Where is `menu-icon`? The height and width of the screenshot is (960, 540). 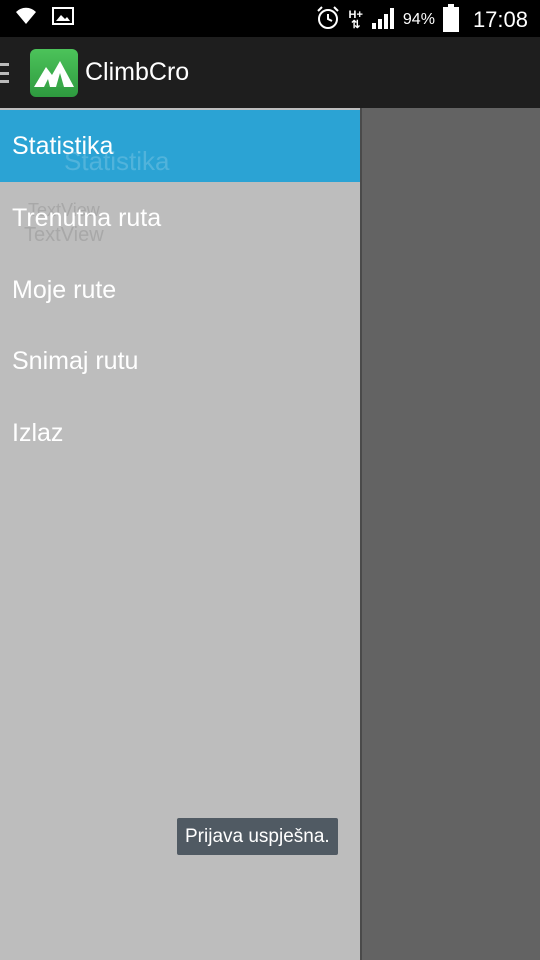
menu-icon is located at coordinates (4, 73).